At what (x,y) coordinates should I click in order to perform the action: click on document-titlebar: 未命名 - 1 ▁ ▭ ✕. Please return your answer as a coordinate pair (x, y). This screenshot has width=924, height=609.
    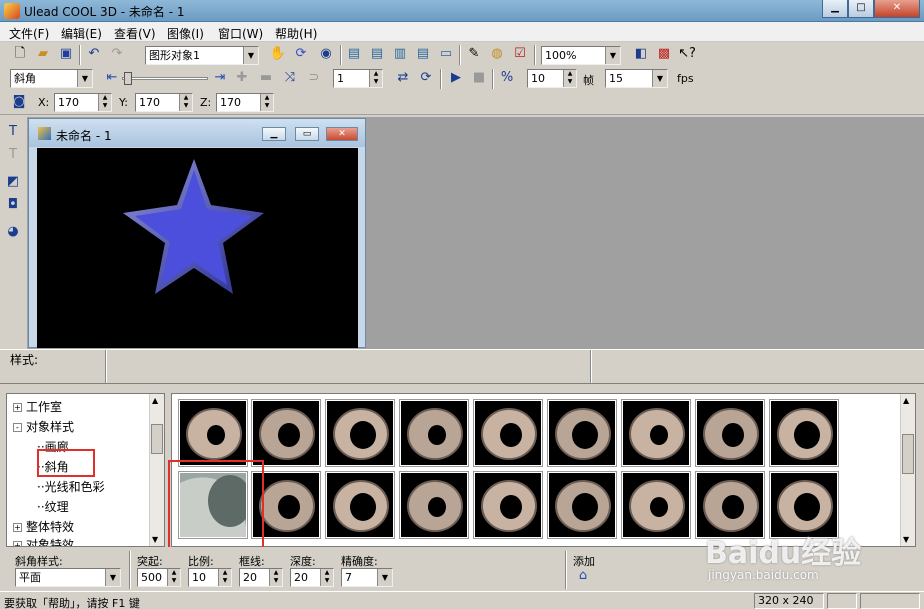
    Looking at the image, I should click on (197, 133).